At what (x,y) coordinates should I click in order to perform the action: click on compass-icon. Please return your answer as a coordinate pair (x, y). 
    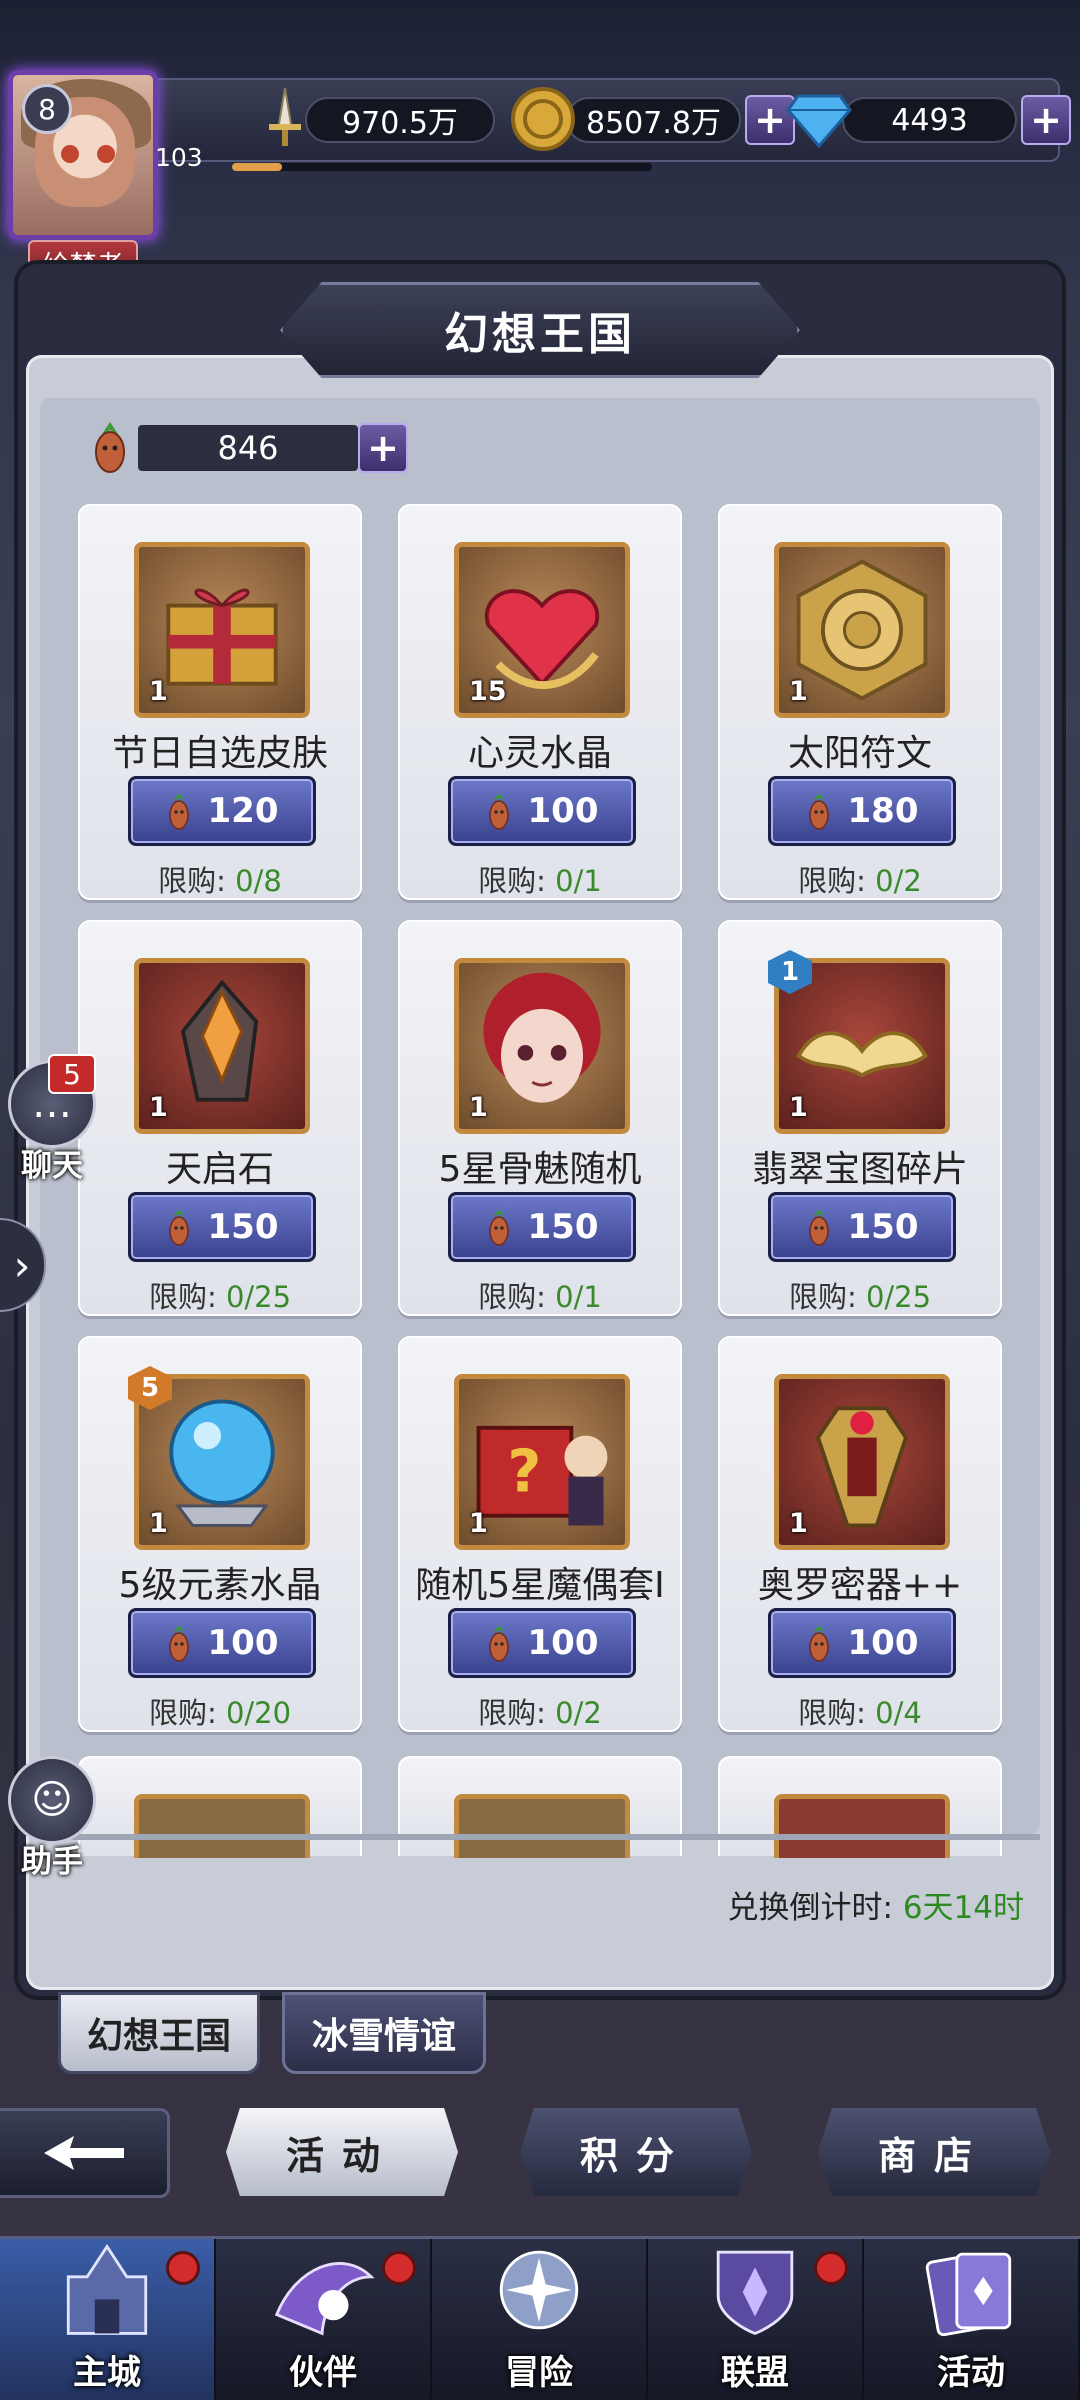
    Looking at the image, I should click on (539, 2290).